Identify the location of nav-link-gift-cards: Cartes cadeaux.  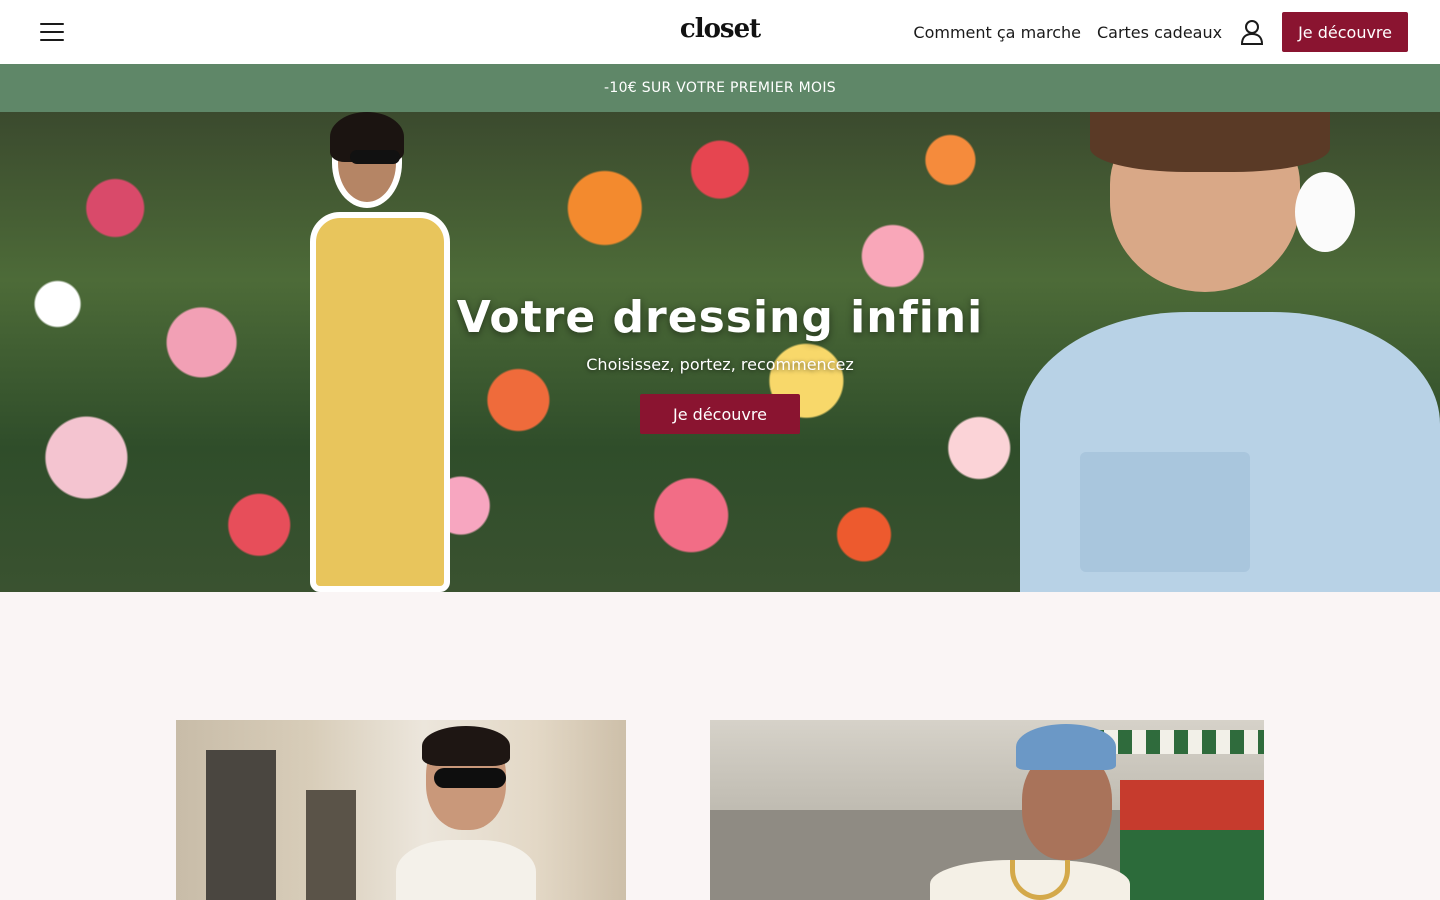
(1159, 32).